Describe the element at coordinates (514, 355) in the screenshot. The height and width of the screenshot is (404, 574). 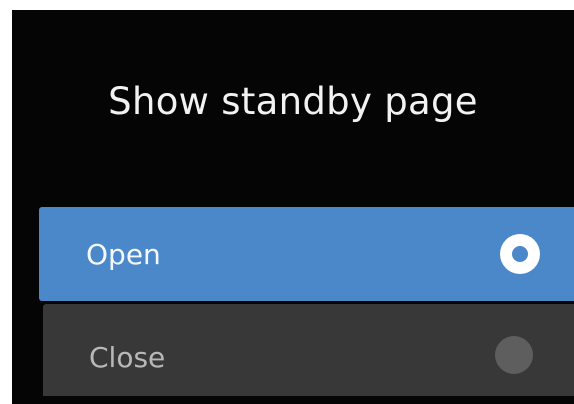
I see `radio-button-unchecked-icon` at that location.